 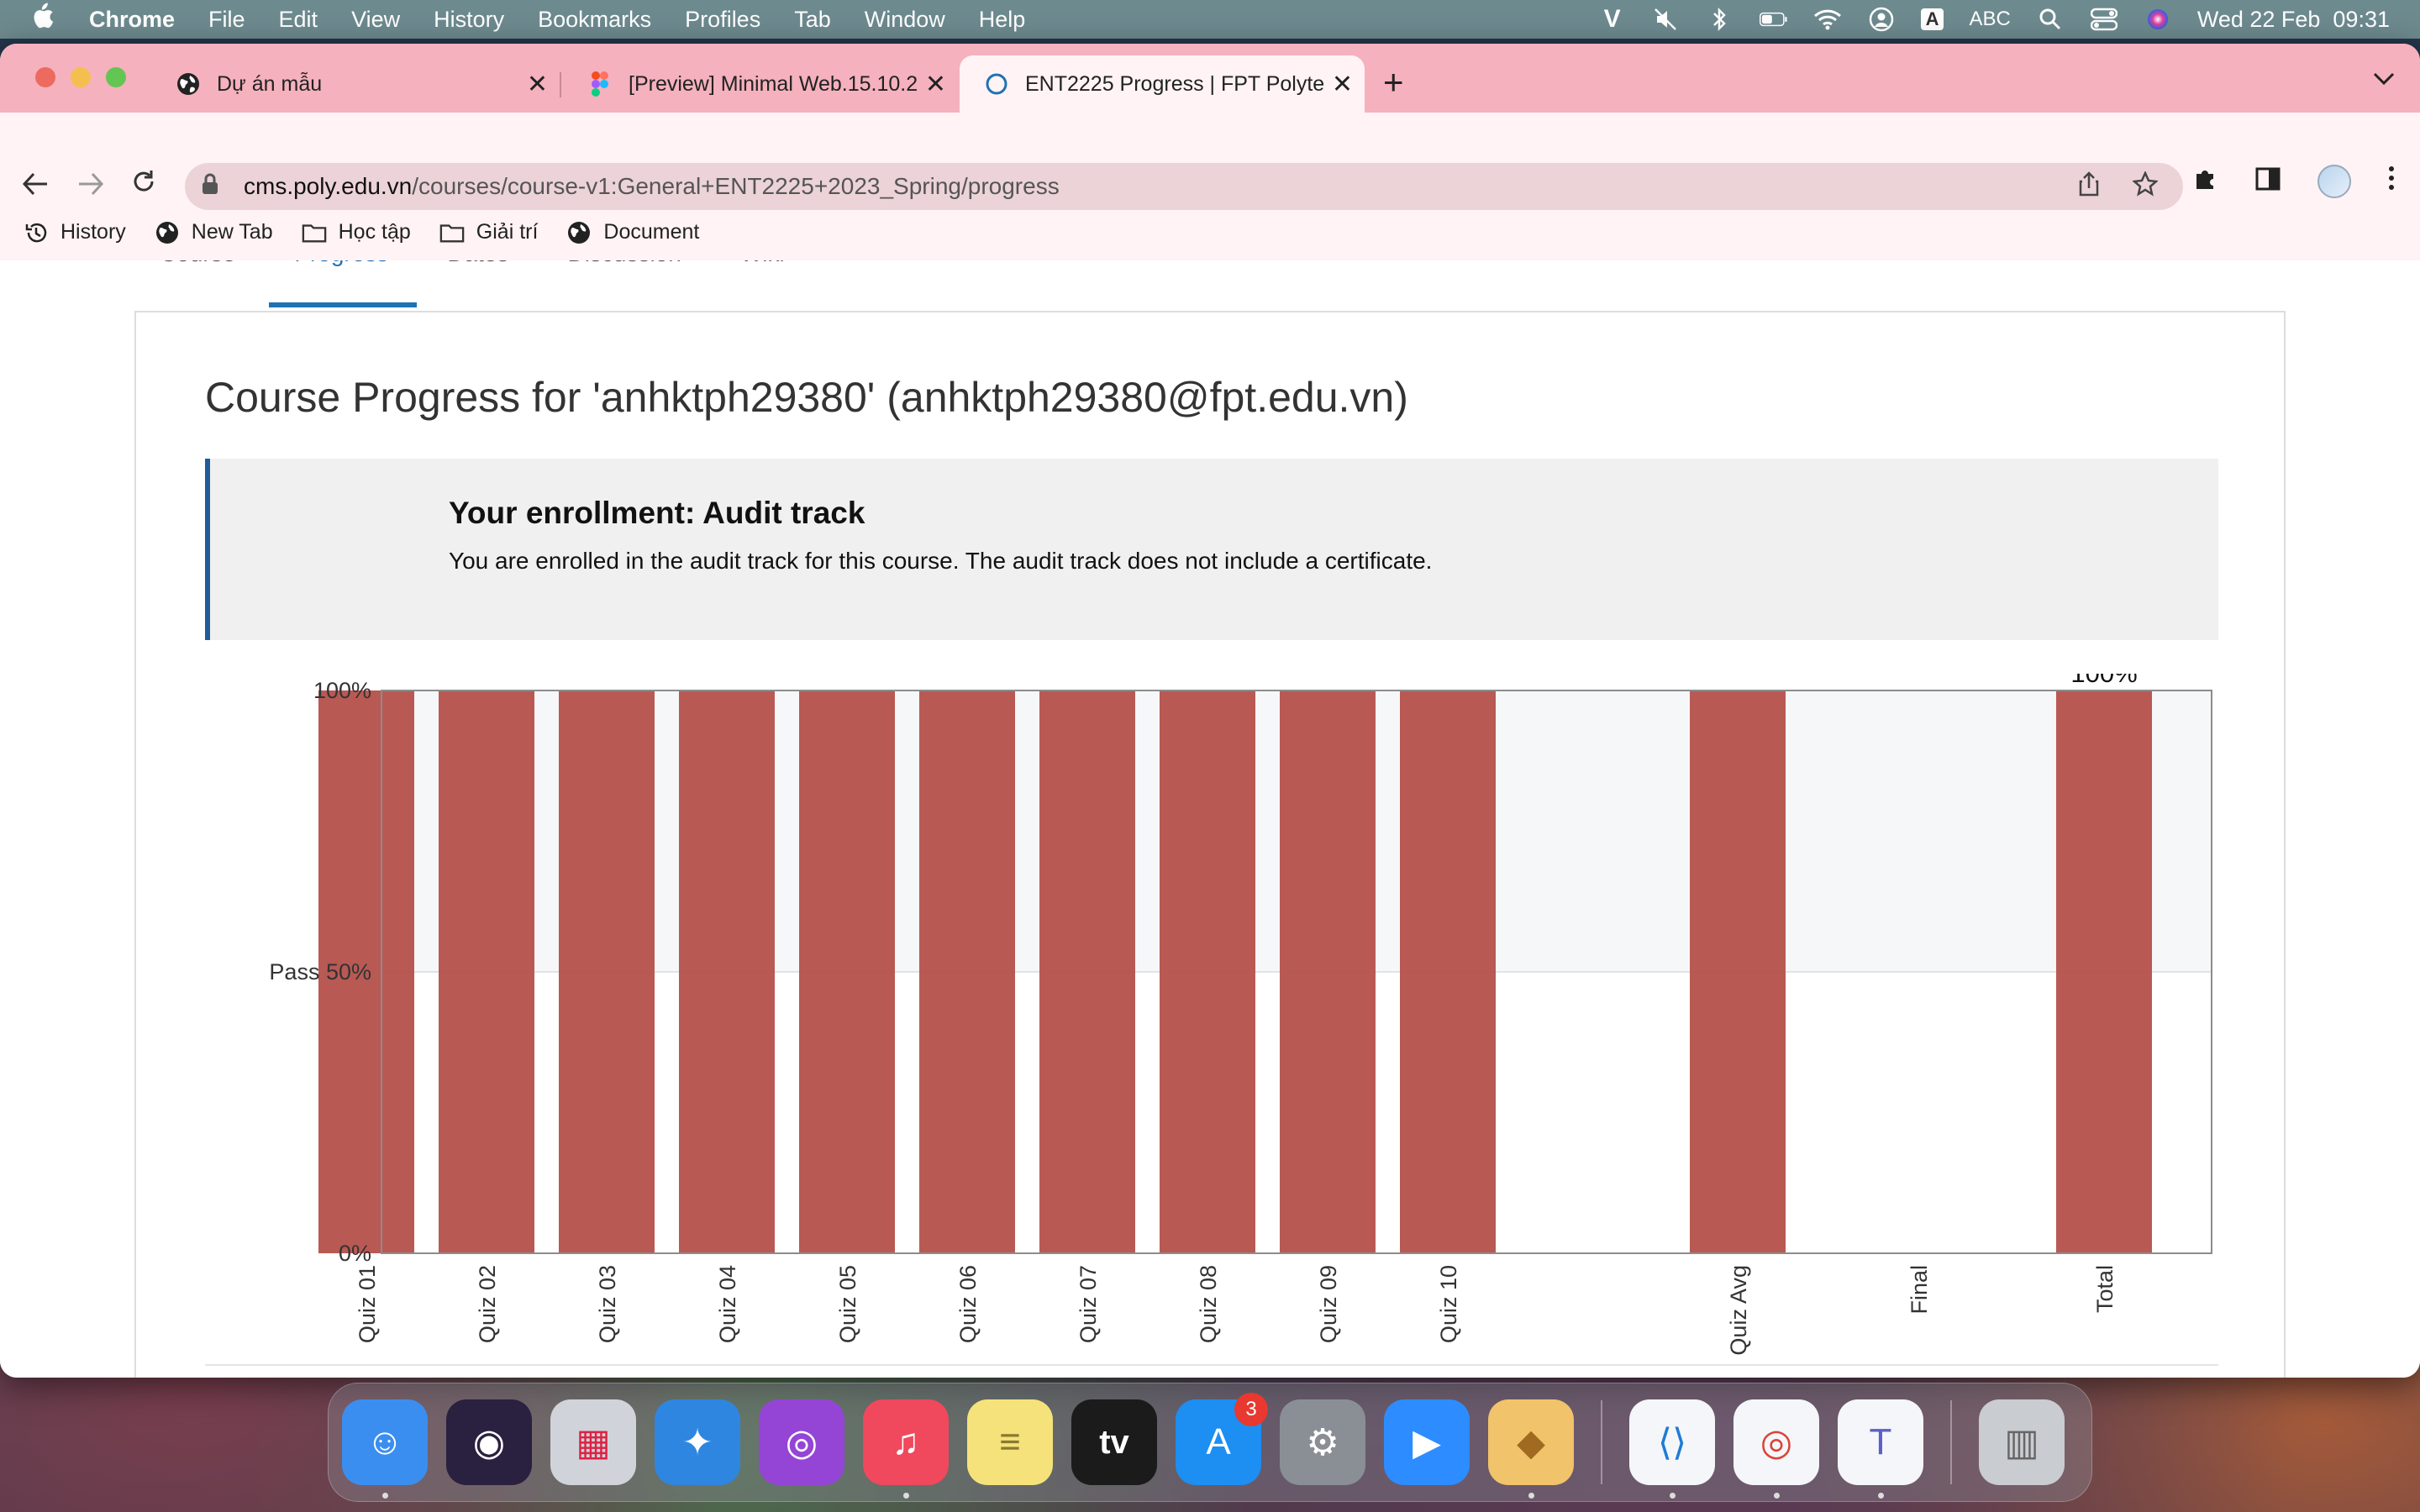 I want to click on dock-app-zoom: ▶, so click(x=1427, y=1442).